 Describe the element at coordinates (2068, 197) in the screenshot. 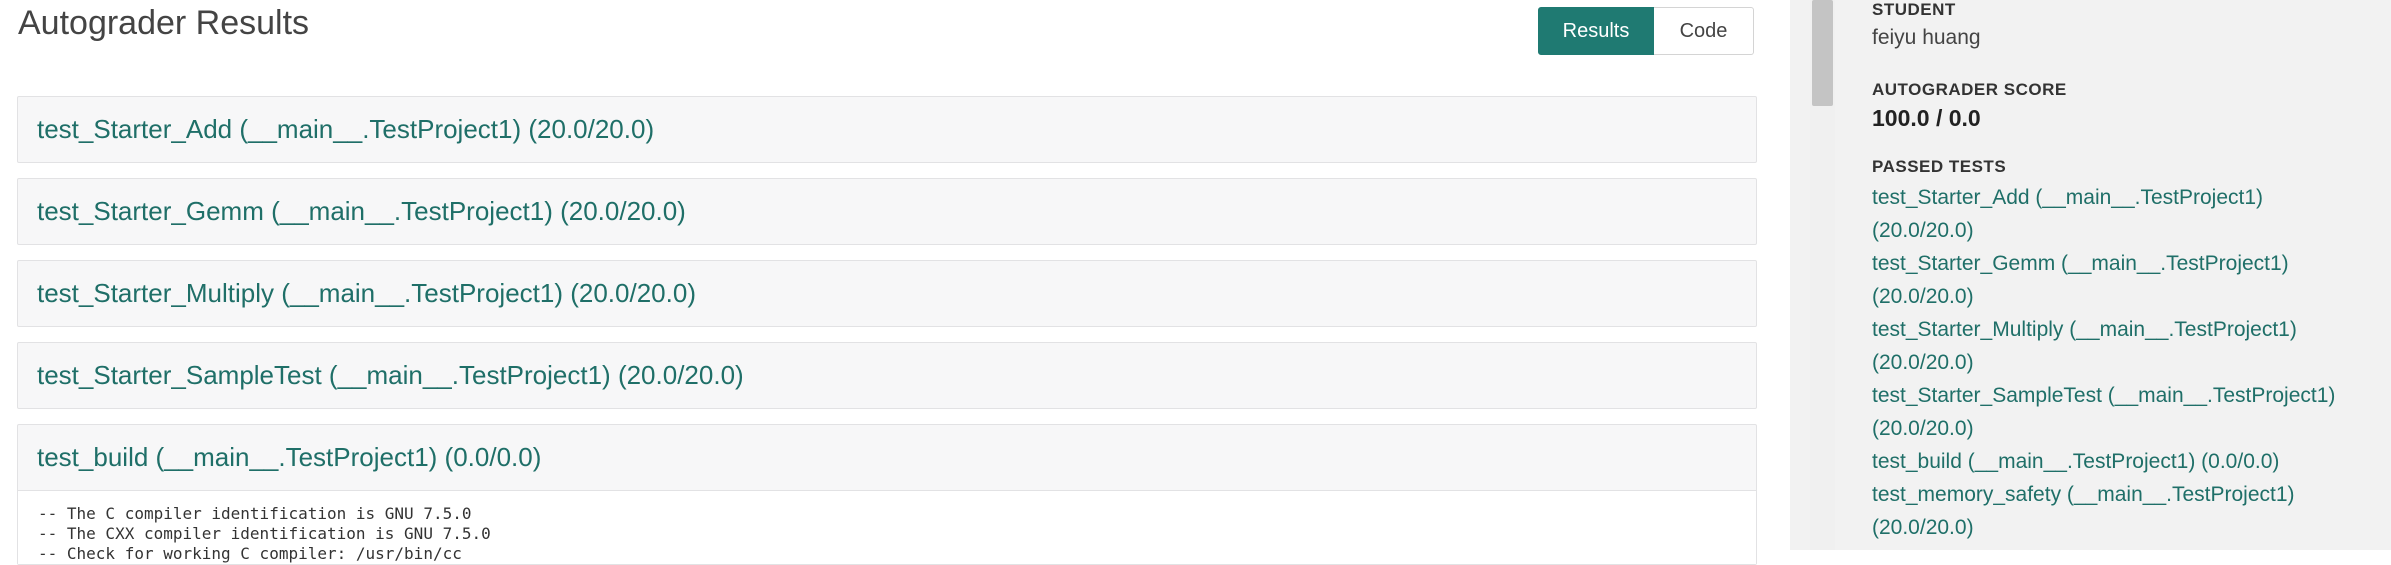

I see `passed-test-name: test_Starter_Add (__main__.TestProject1)` at that location.